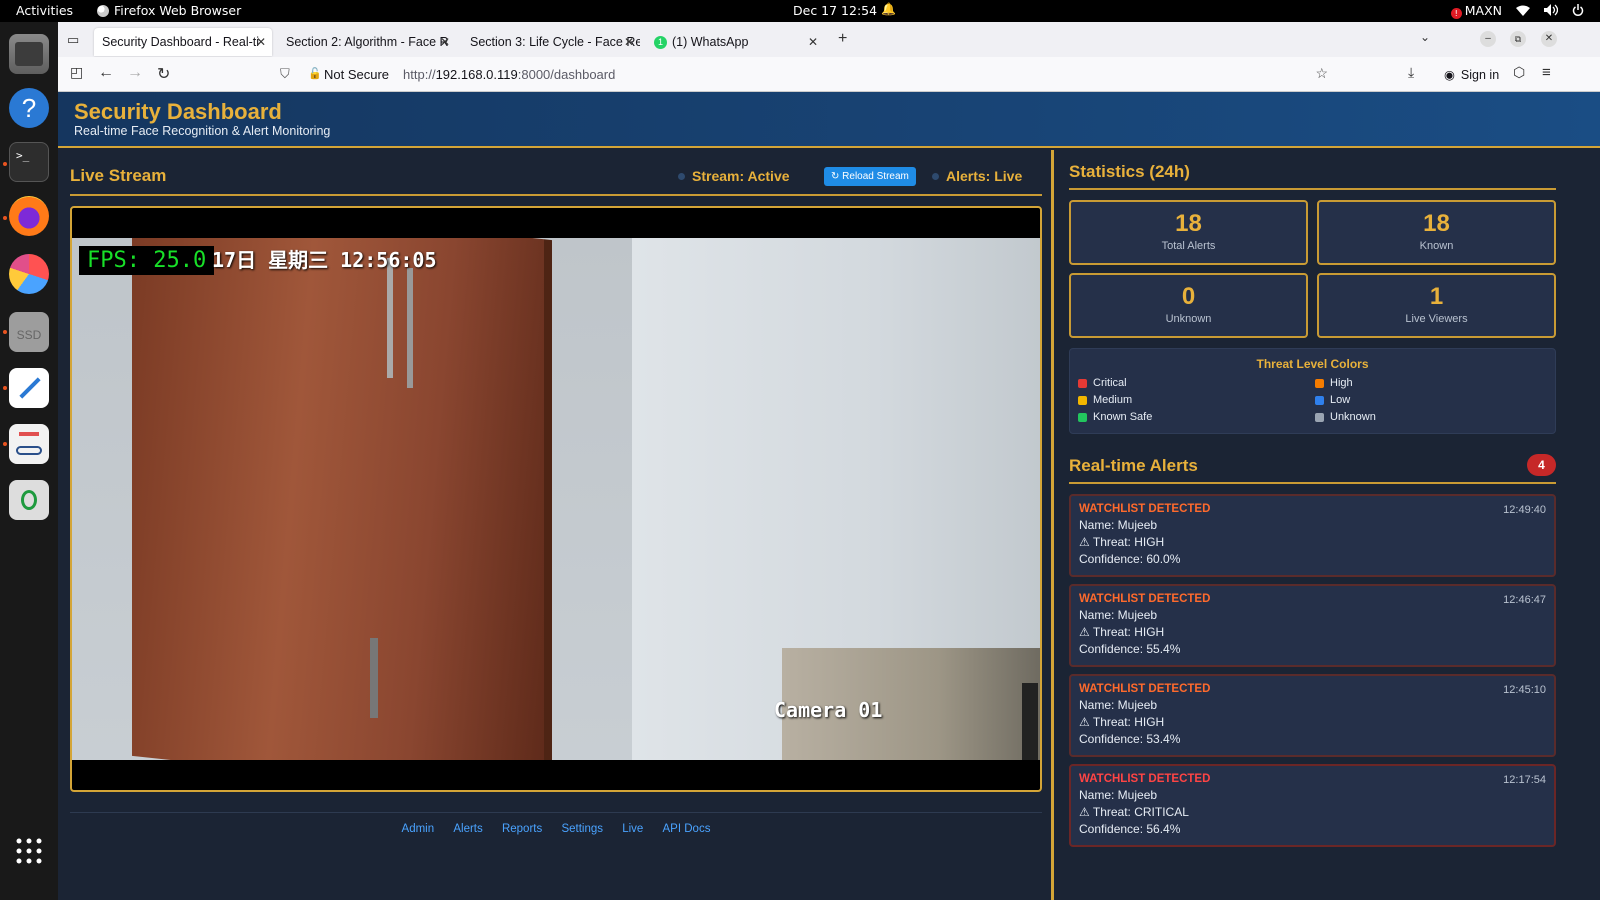  Describe the element at coordinates (285, 74) in the screenshot. I see `shield-icon: ⛉` at that location.